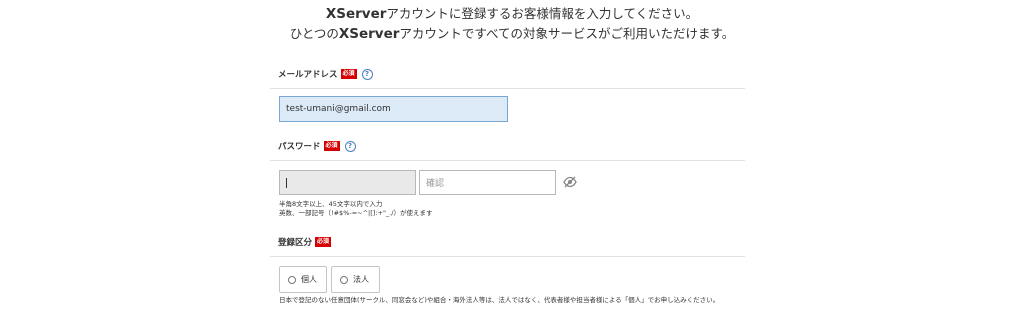  Describe the element at coordinates (570, 182) in the screenshot. I see `eye-slash-icon` at that location.